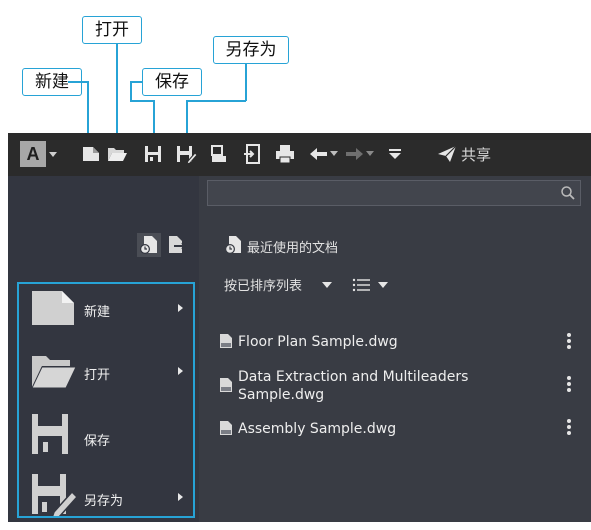  What do you see at coordinates (263, 284) in the screenshot?
I see `sort-by-dropdown: 按已排序列表` at bounding box center [263, 284].